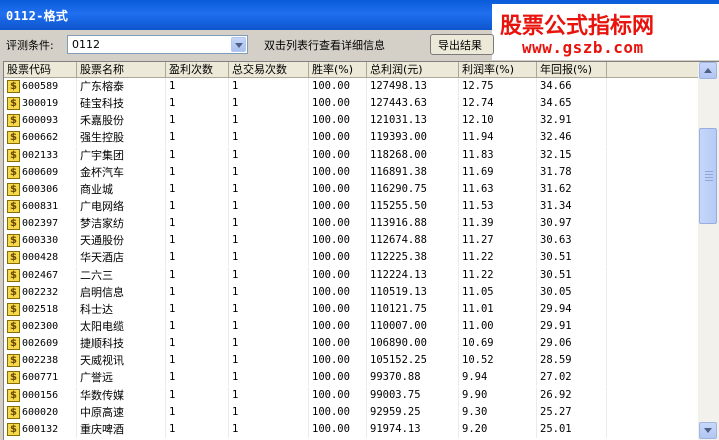 The width and height of the screenshot is (719, 440). What do you see at coordinates (351, 395) in the screenshot?
I see `table-row: $000156 华数传媒 1 1 100.00 99003.75 9.90 26.92` at bounding box center [351, 395].